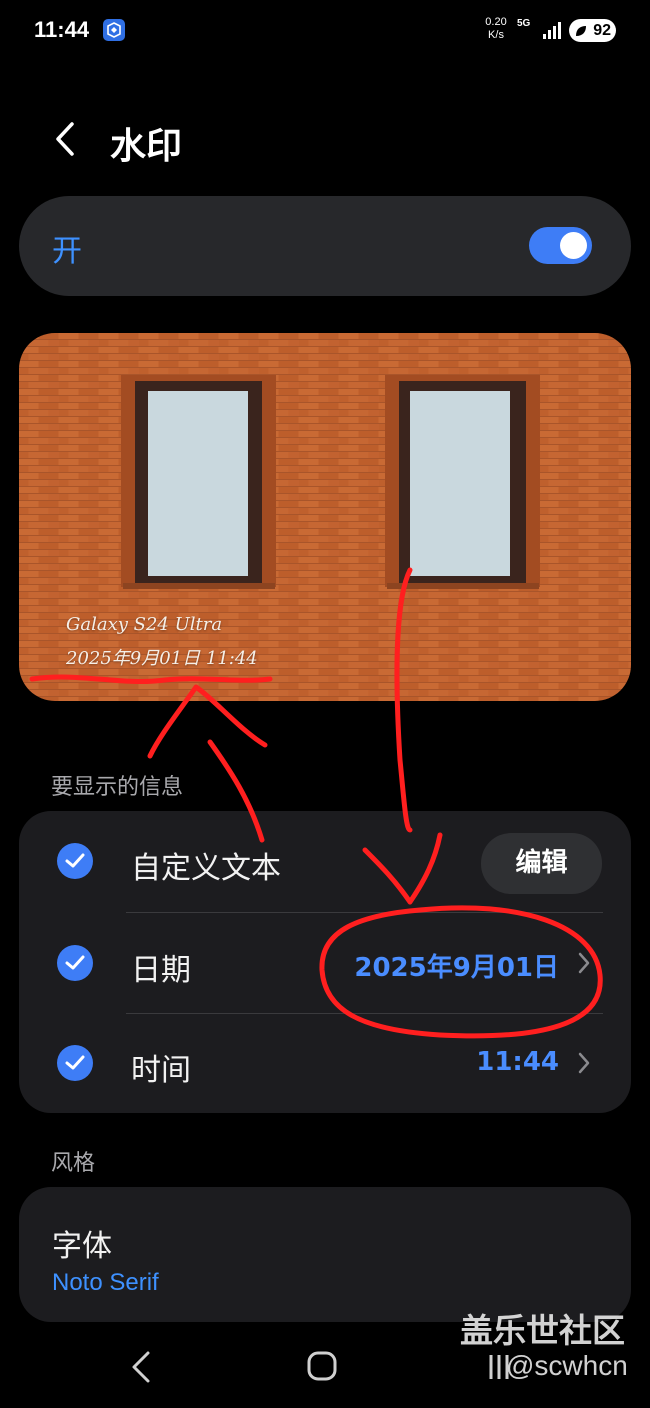 This screenshot has height=1408, width=650. Describe the element at coordinates (144, 624) in the screenshot. I see `watermark-model-text: Galaxy S24 Ultra` at that location.